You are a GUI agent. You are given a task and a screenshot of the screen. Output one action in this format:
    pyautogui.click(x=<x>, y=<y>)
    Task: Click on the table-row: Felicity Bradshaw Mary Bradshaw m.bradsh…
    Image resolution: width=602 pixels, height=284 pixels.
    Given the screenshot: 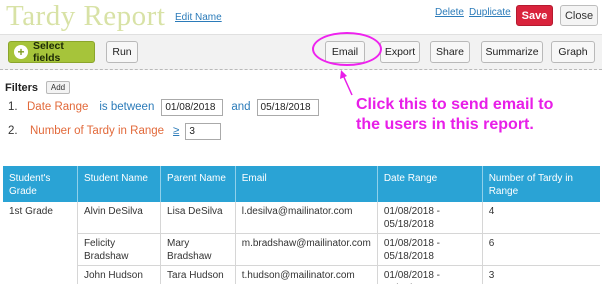 What is the action you would take?
    pyautogui.click(x=301, y=249)
    